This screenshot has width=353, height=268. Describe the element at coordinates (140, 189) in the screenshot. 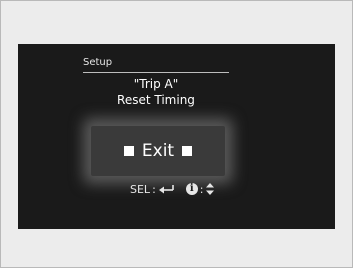

I see `sel-label: SEL` at that location.